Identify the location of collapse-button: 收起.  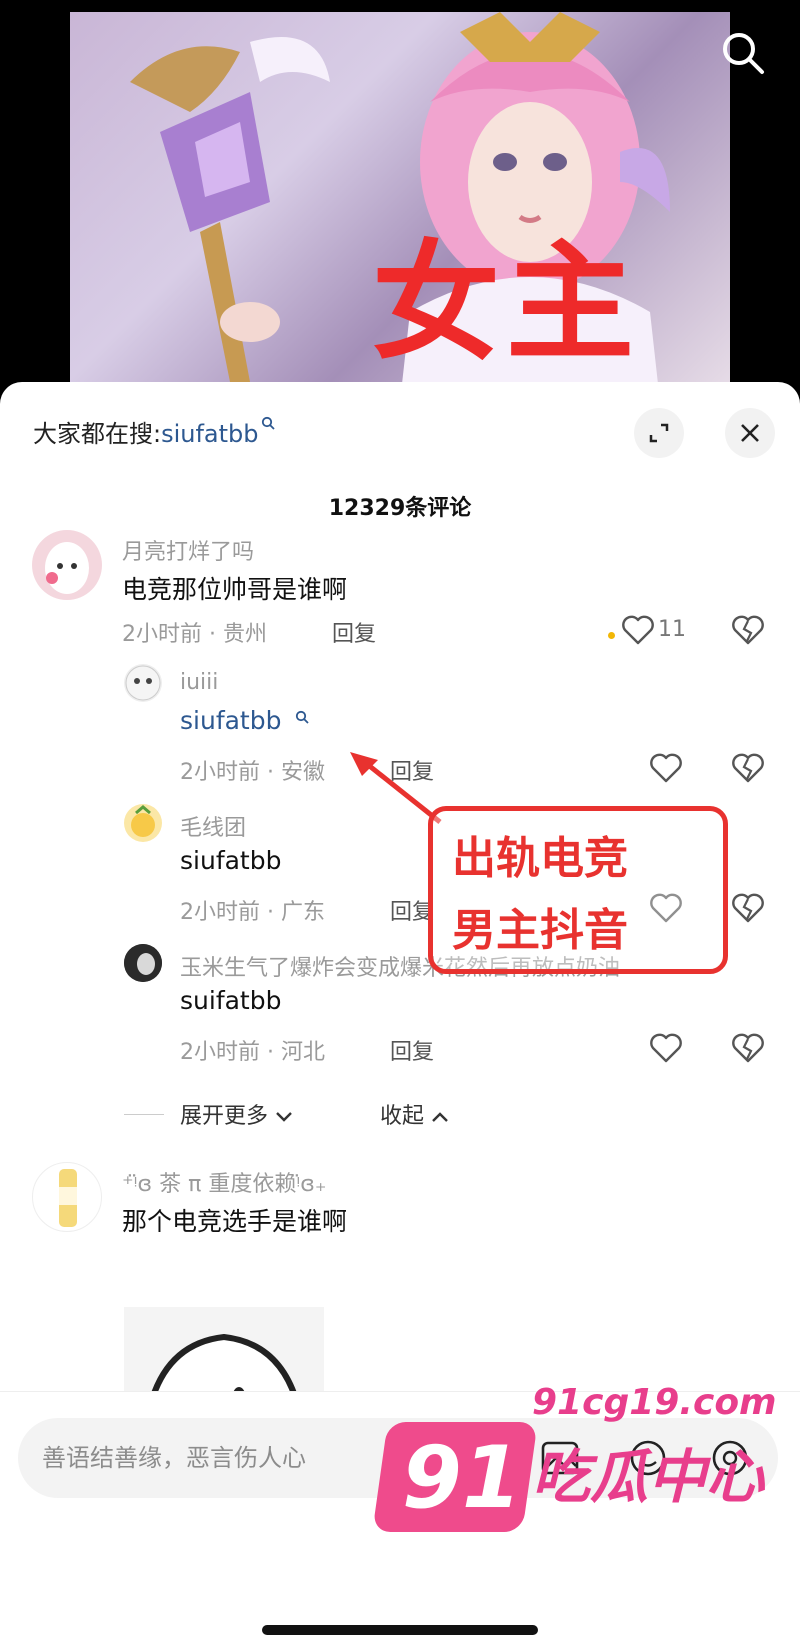
(414, 1114).